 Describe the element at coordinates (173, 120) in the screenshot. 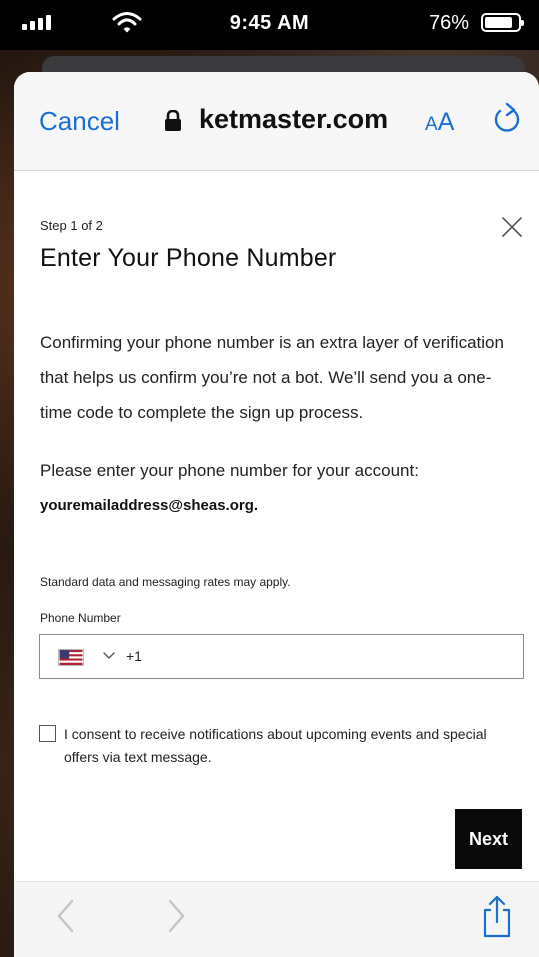

I see `lock-icon` at that location.